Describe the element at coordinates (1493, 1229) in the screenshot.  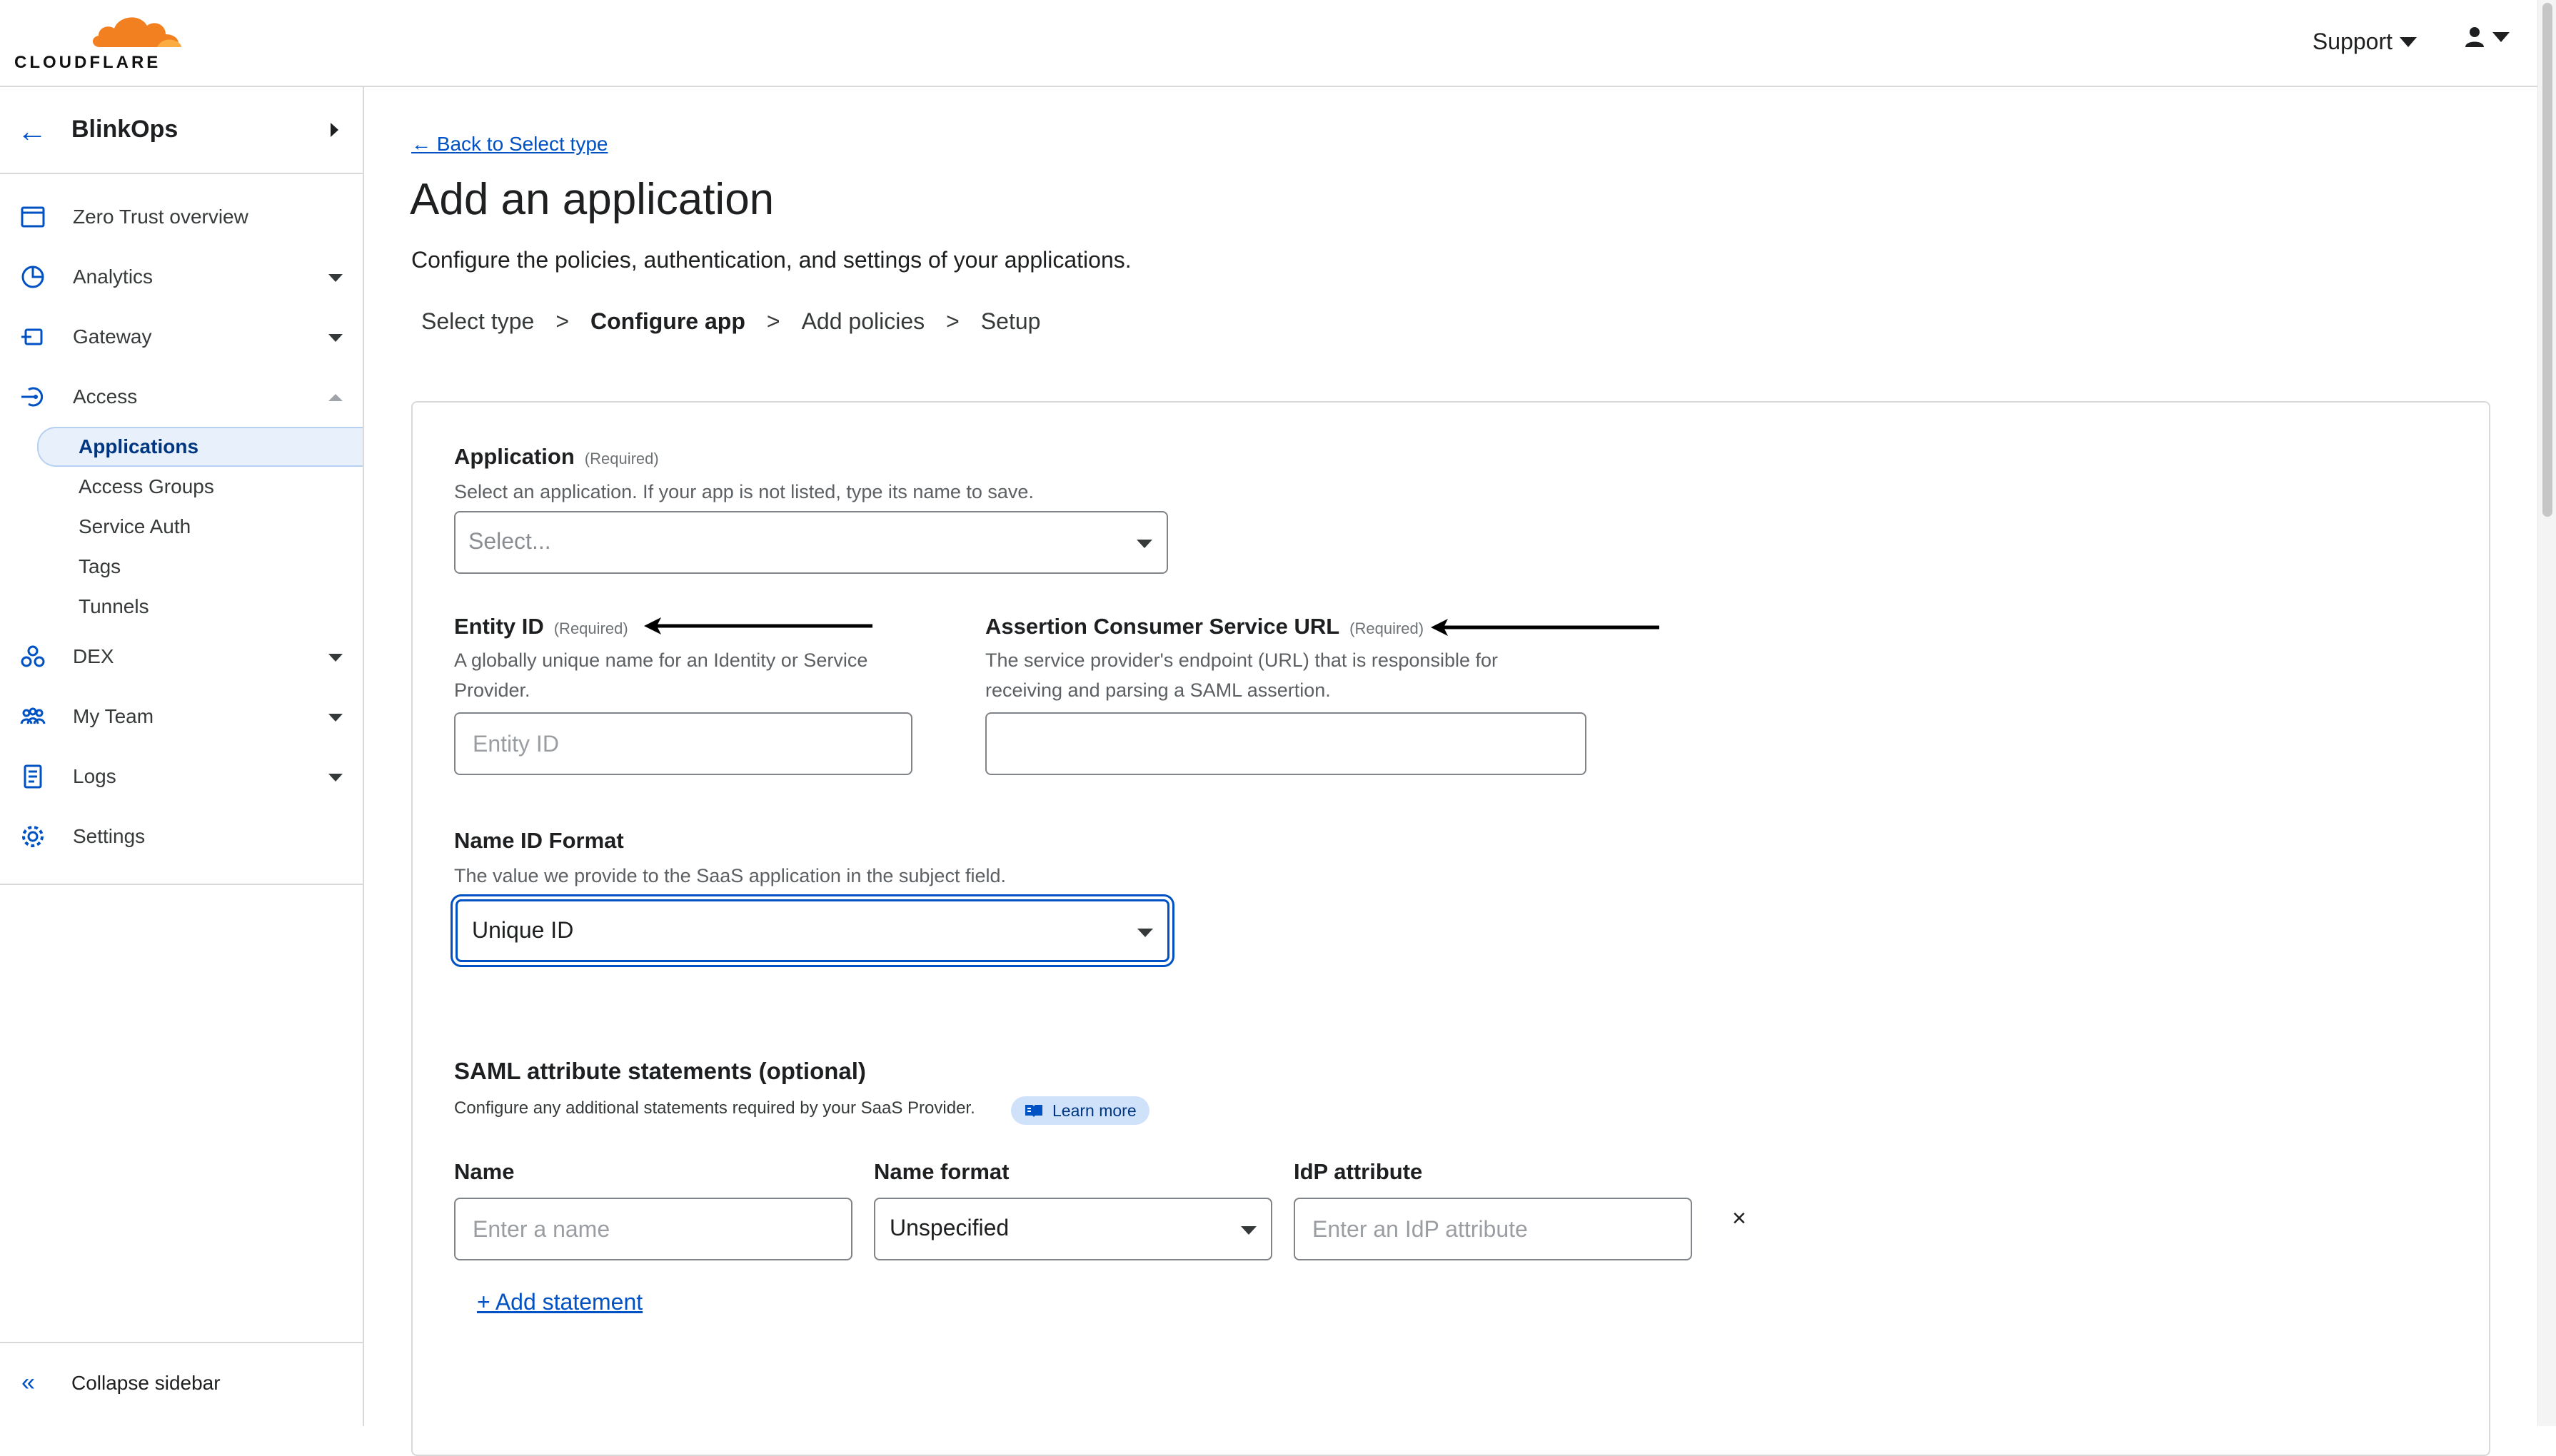
I see `saml-idp-attribute-input` at that location.